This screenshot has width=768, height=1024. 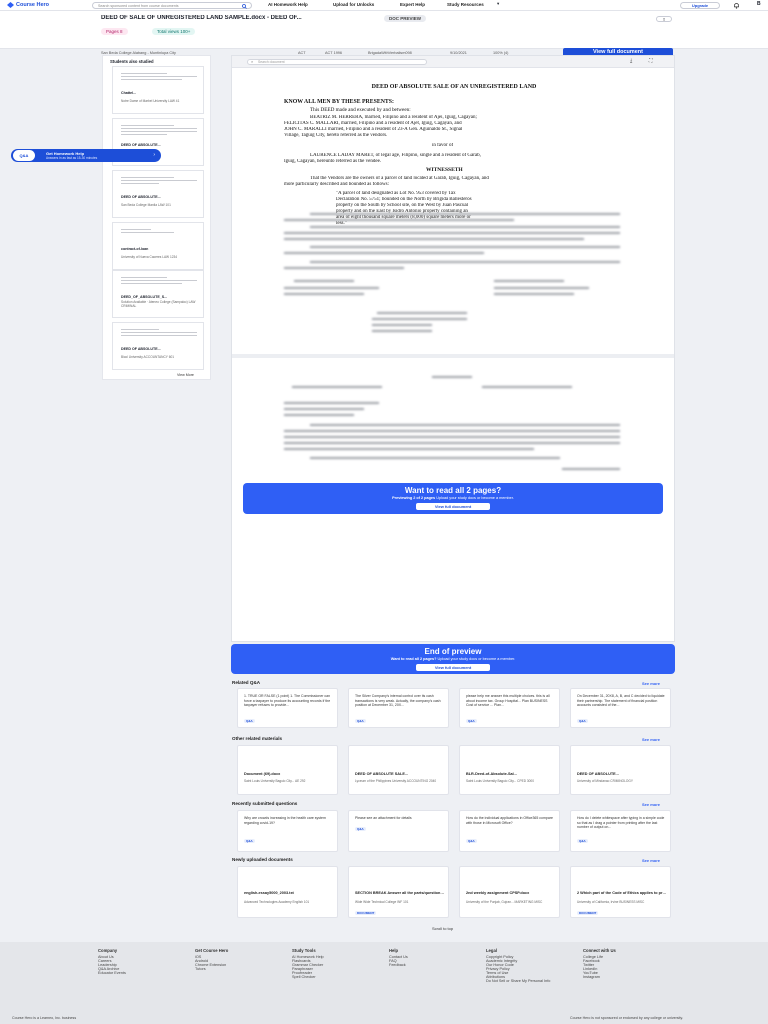 I want to click on viewer-search: ⌕ Search document, so click(x=337, y=62).